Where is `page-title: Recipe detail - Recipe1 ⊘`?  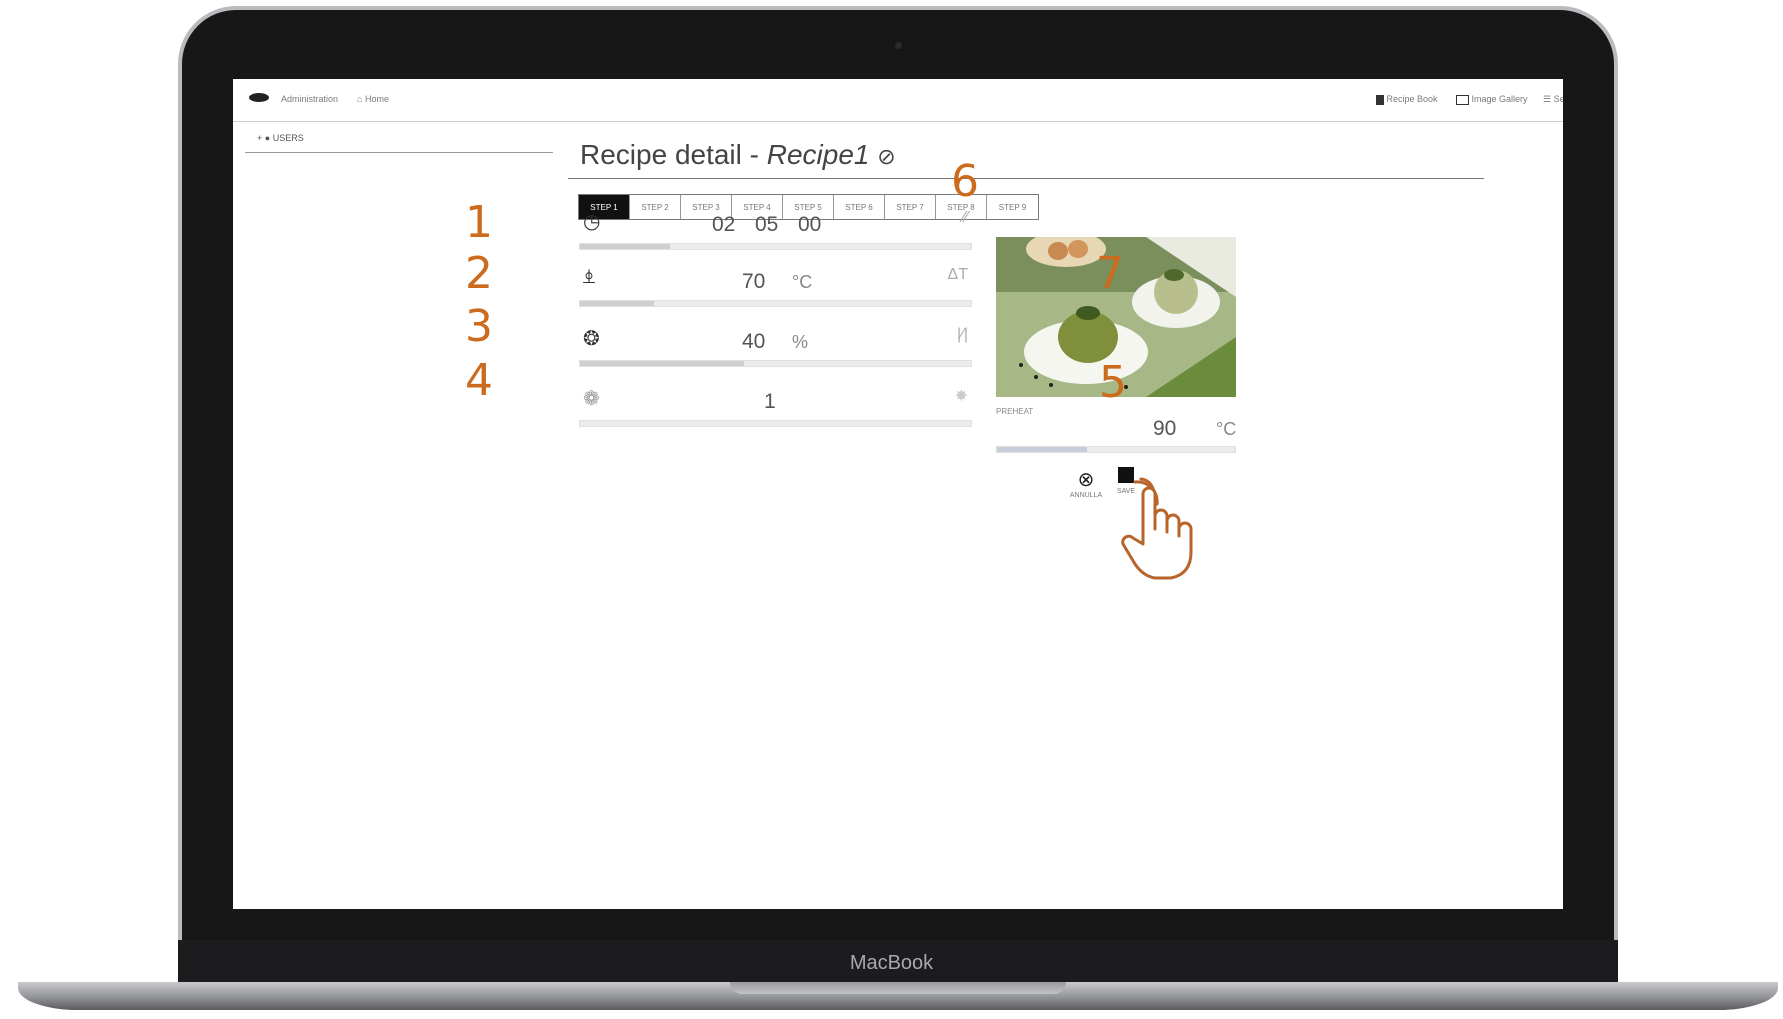
page-title: Recipe detail - Recipe1 ⊘ is located at coordinates (738, 155).